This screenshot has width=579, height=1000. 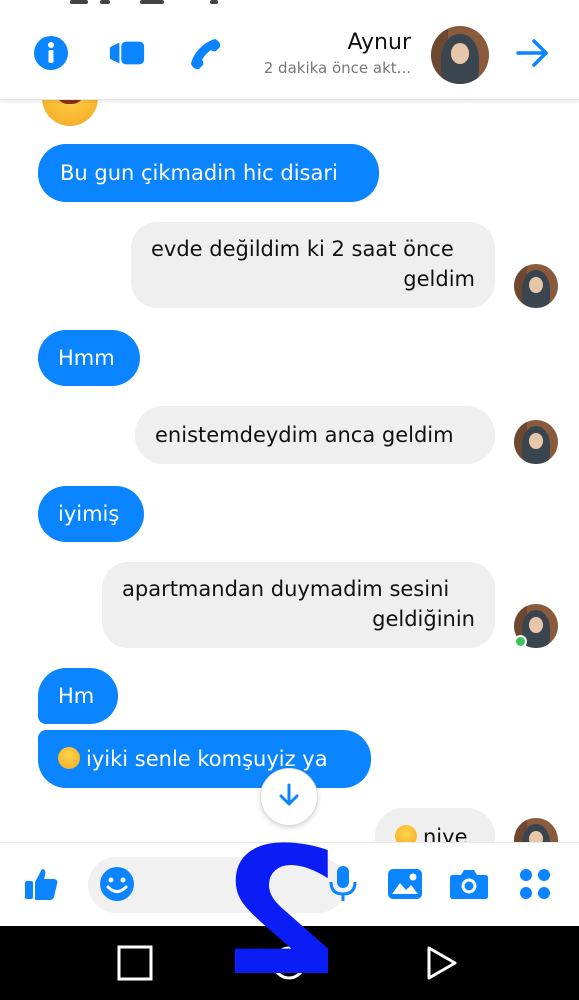 I want to click on arrow-down-icon, so click(x=289, y=797).